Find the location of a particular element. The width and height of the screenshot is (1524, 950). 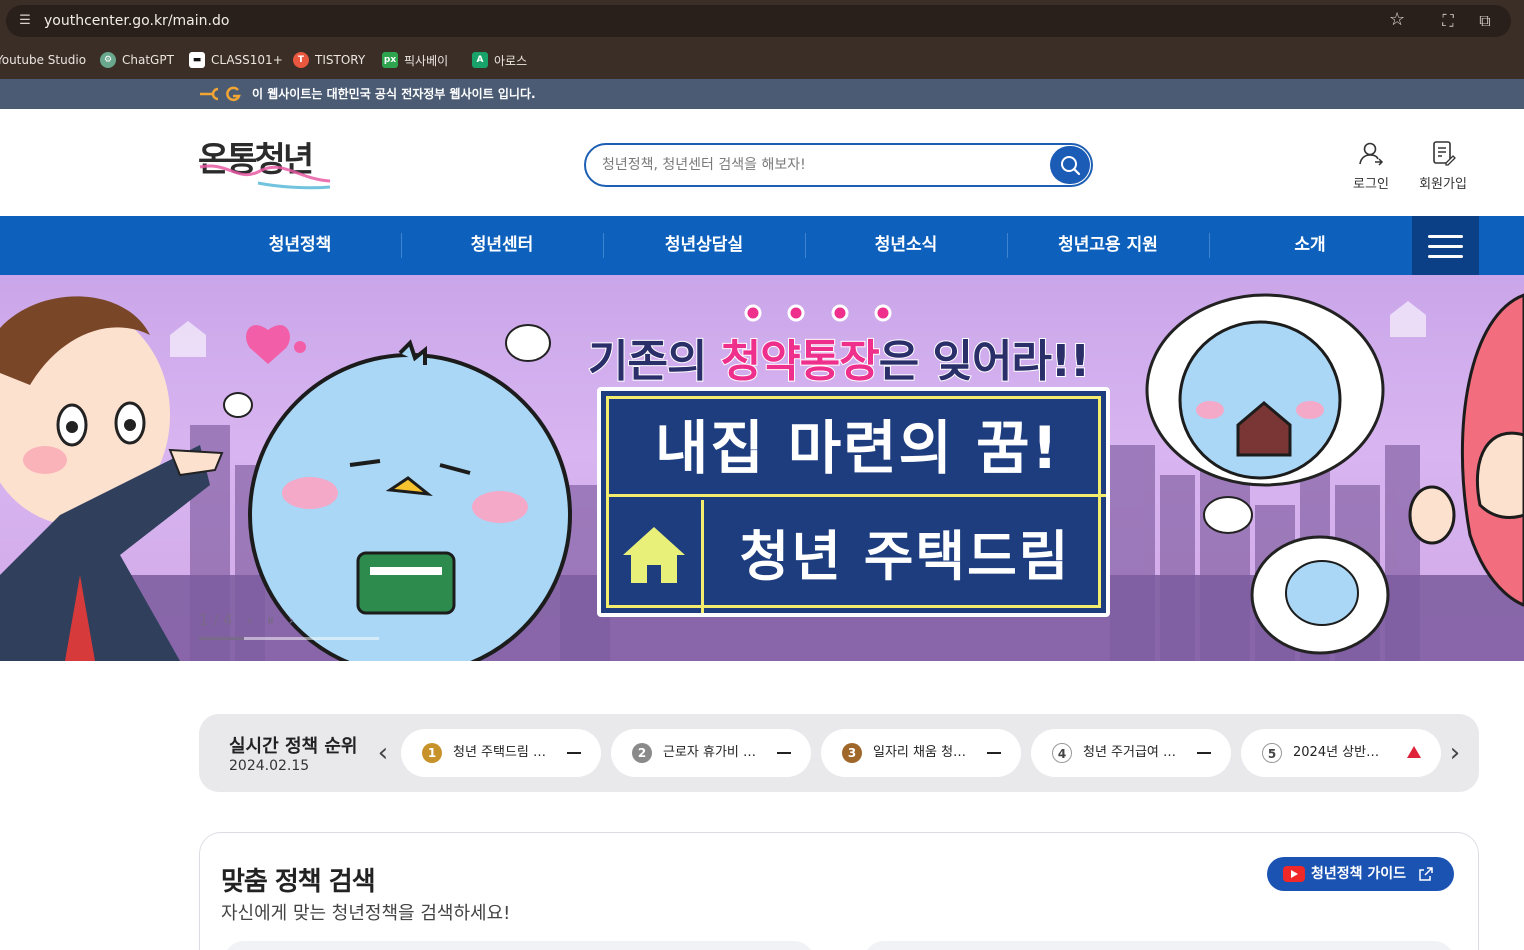

house-icon is located at coordinates (654, 555).